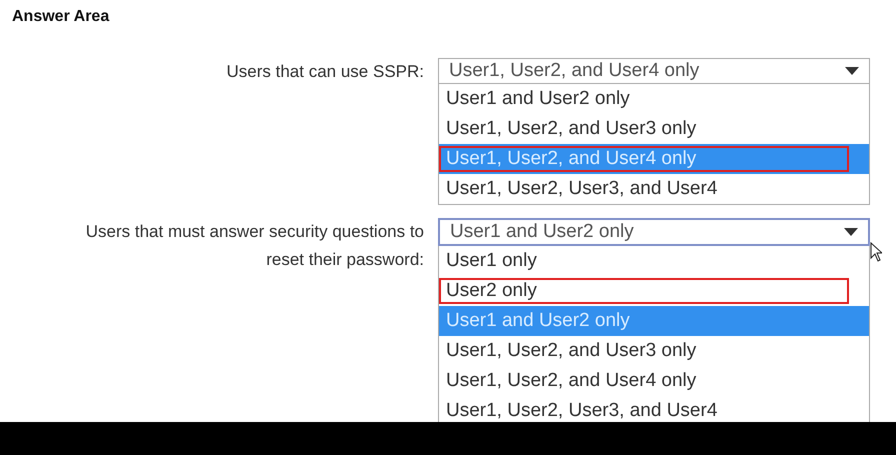 This screenshot has height=455, width=896. What do you see at coordinates (654, 261) in the screenshot?
I see `dropdown-option: User1 only` at bounding box center [654, 261].